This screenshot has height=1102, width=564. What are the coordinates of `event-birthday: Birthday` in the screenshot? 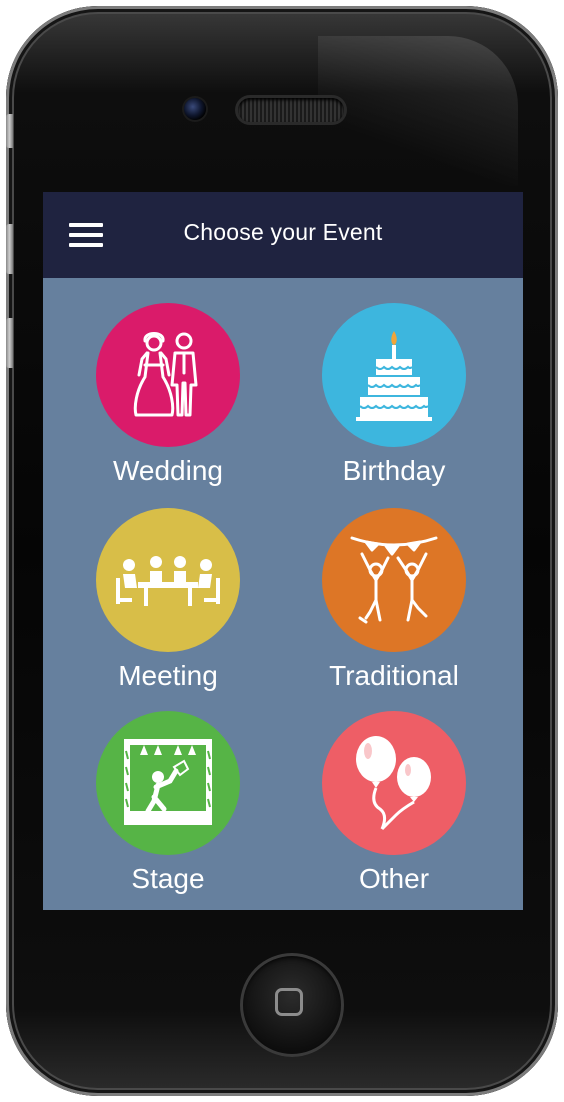 It's located at (393, 403).